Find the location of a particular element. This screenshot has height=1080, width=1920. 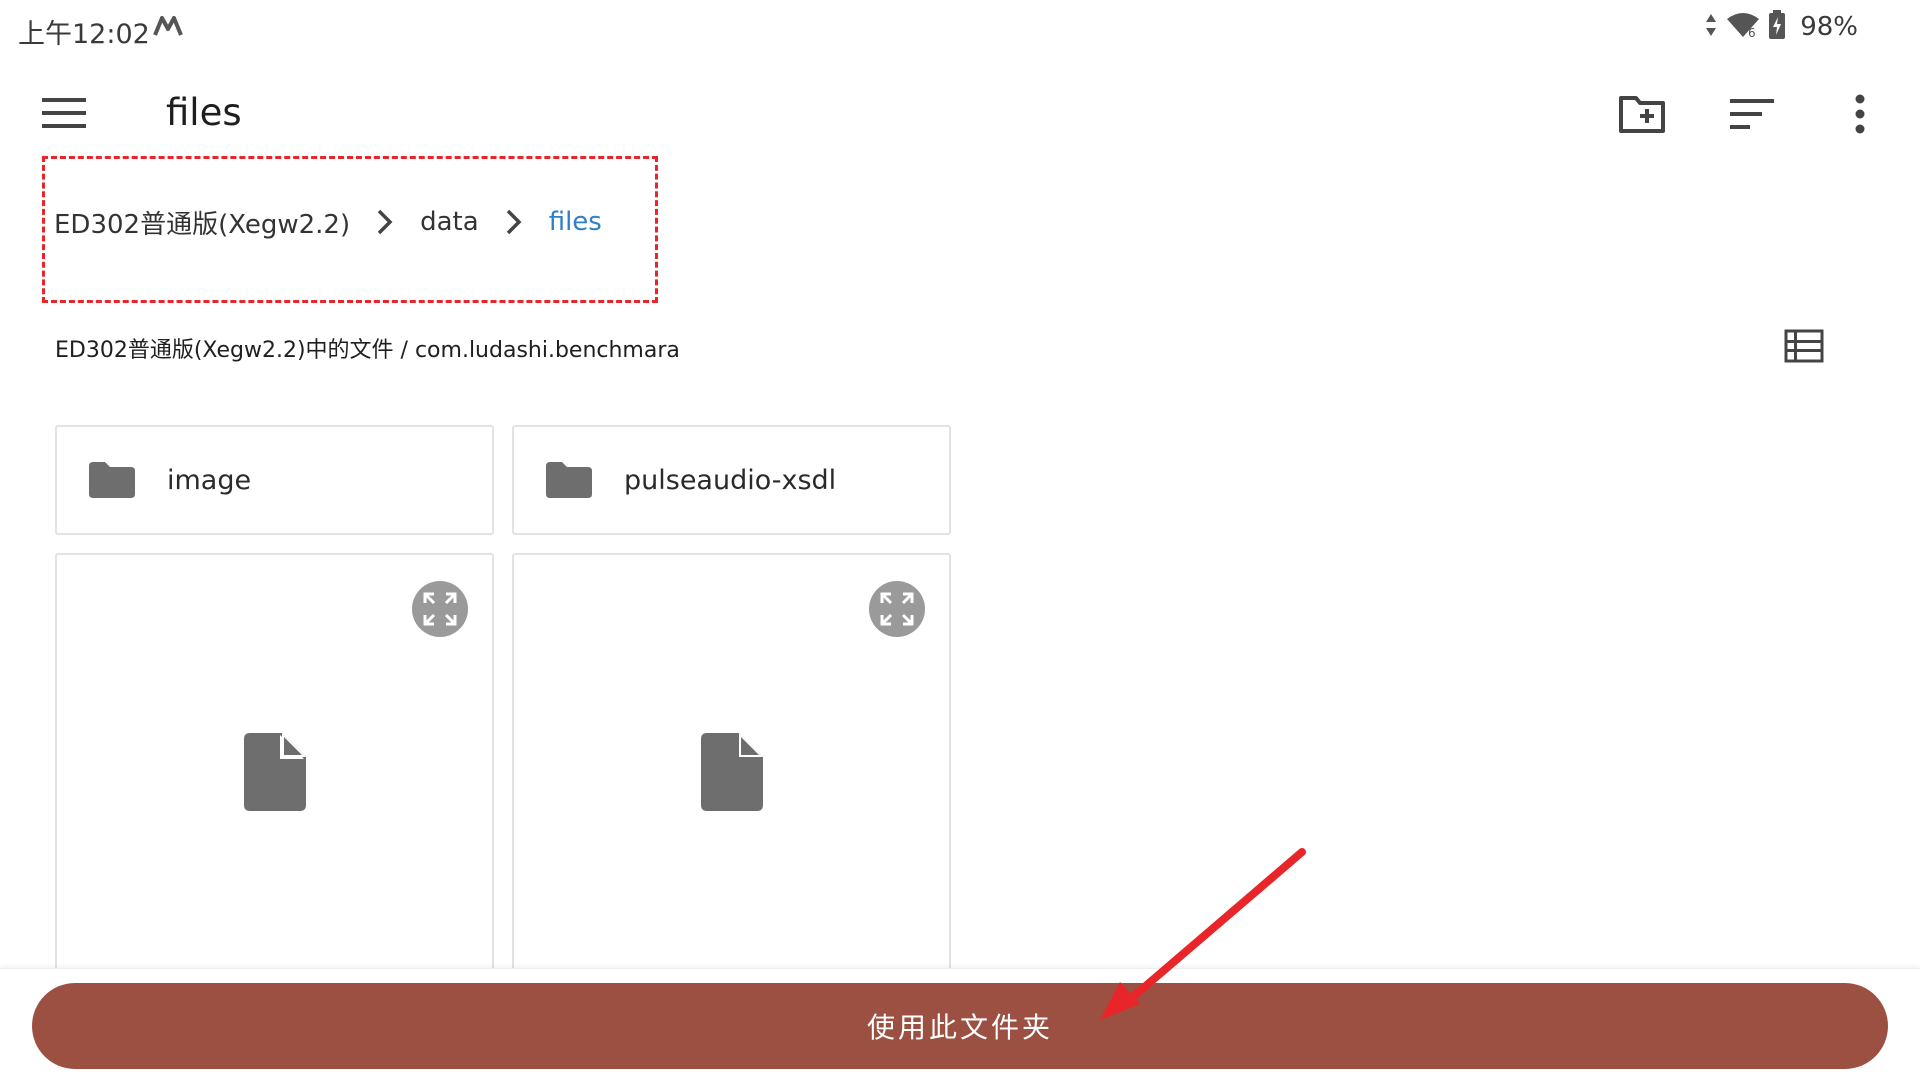

breadcrumb-item-files: files is located at coordinates (575, 222).